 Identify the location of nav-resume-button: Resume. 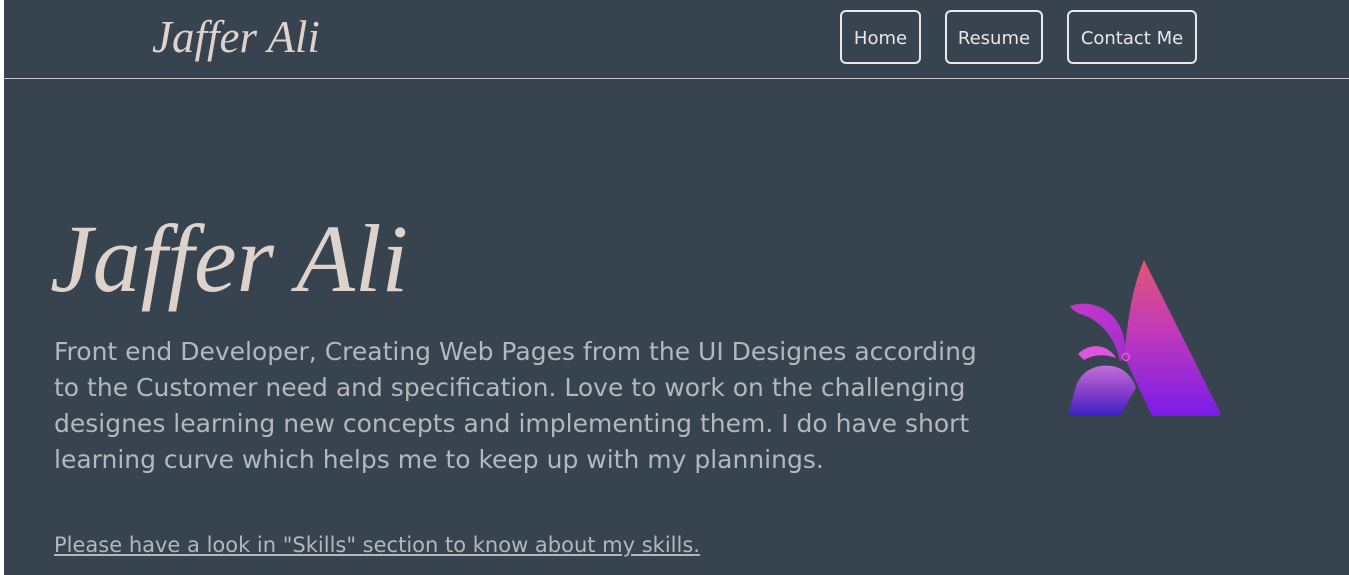
(994, 37).